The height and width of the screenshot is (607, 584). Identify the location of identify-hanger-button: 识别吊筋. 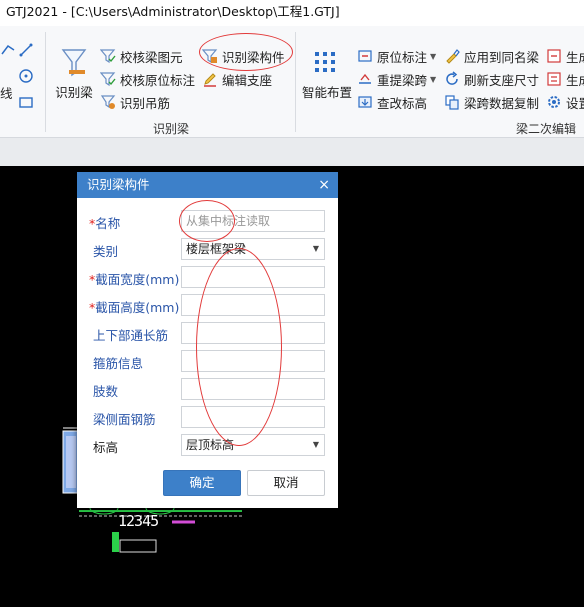
(135, 102).